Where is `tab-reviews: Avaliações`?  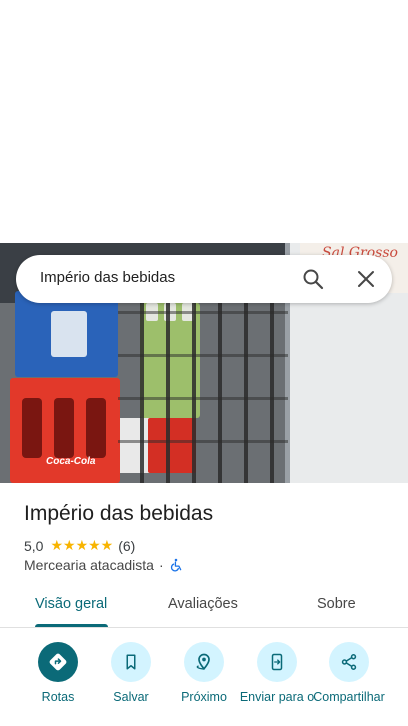 tab-reviews: Avaliações is located at coordinates (203, 604).